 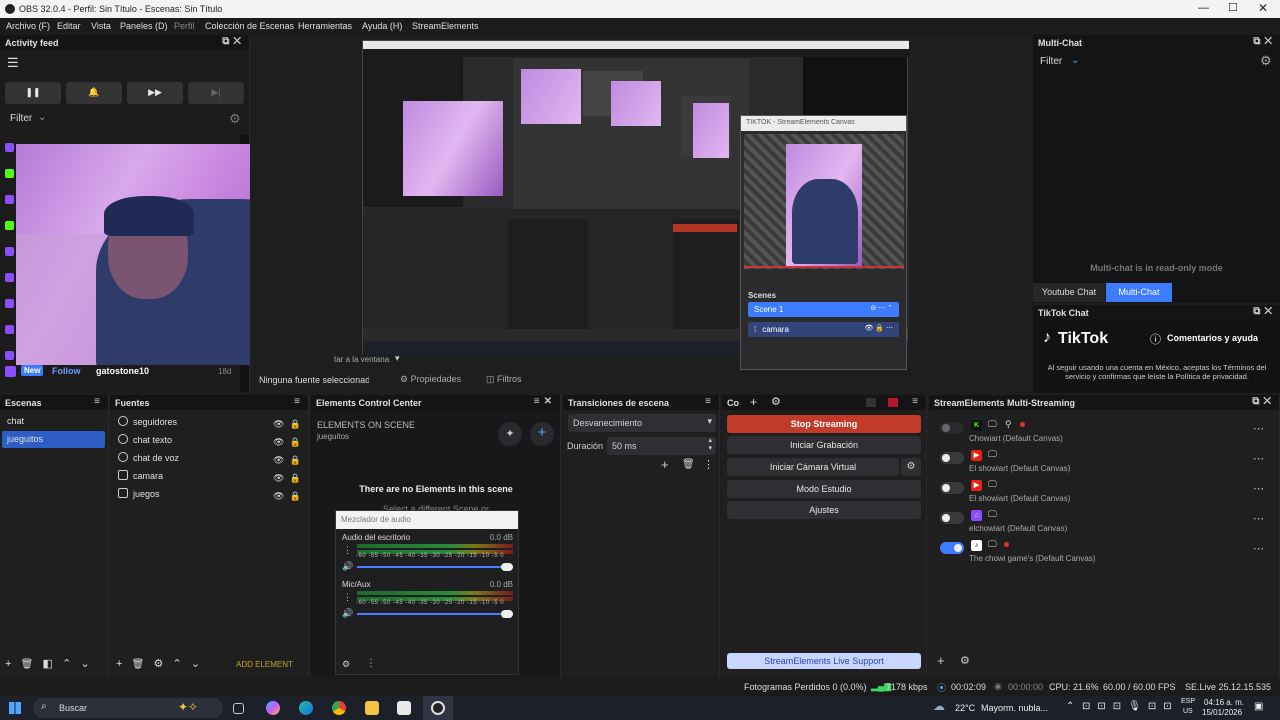 What do you see at coordinates (430, 379) in the screenshot?
I see `properties-button: ⚙ Propiedades` at bounding box center [430, 379].